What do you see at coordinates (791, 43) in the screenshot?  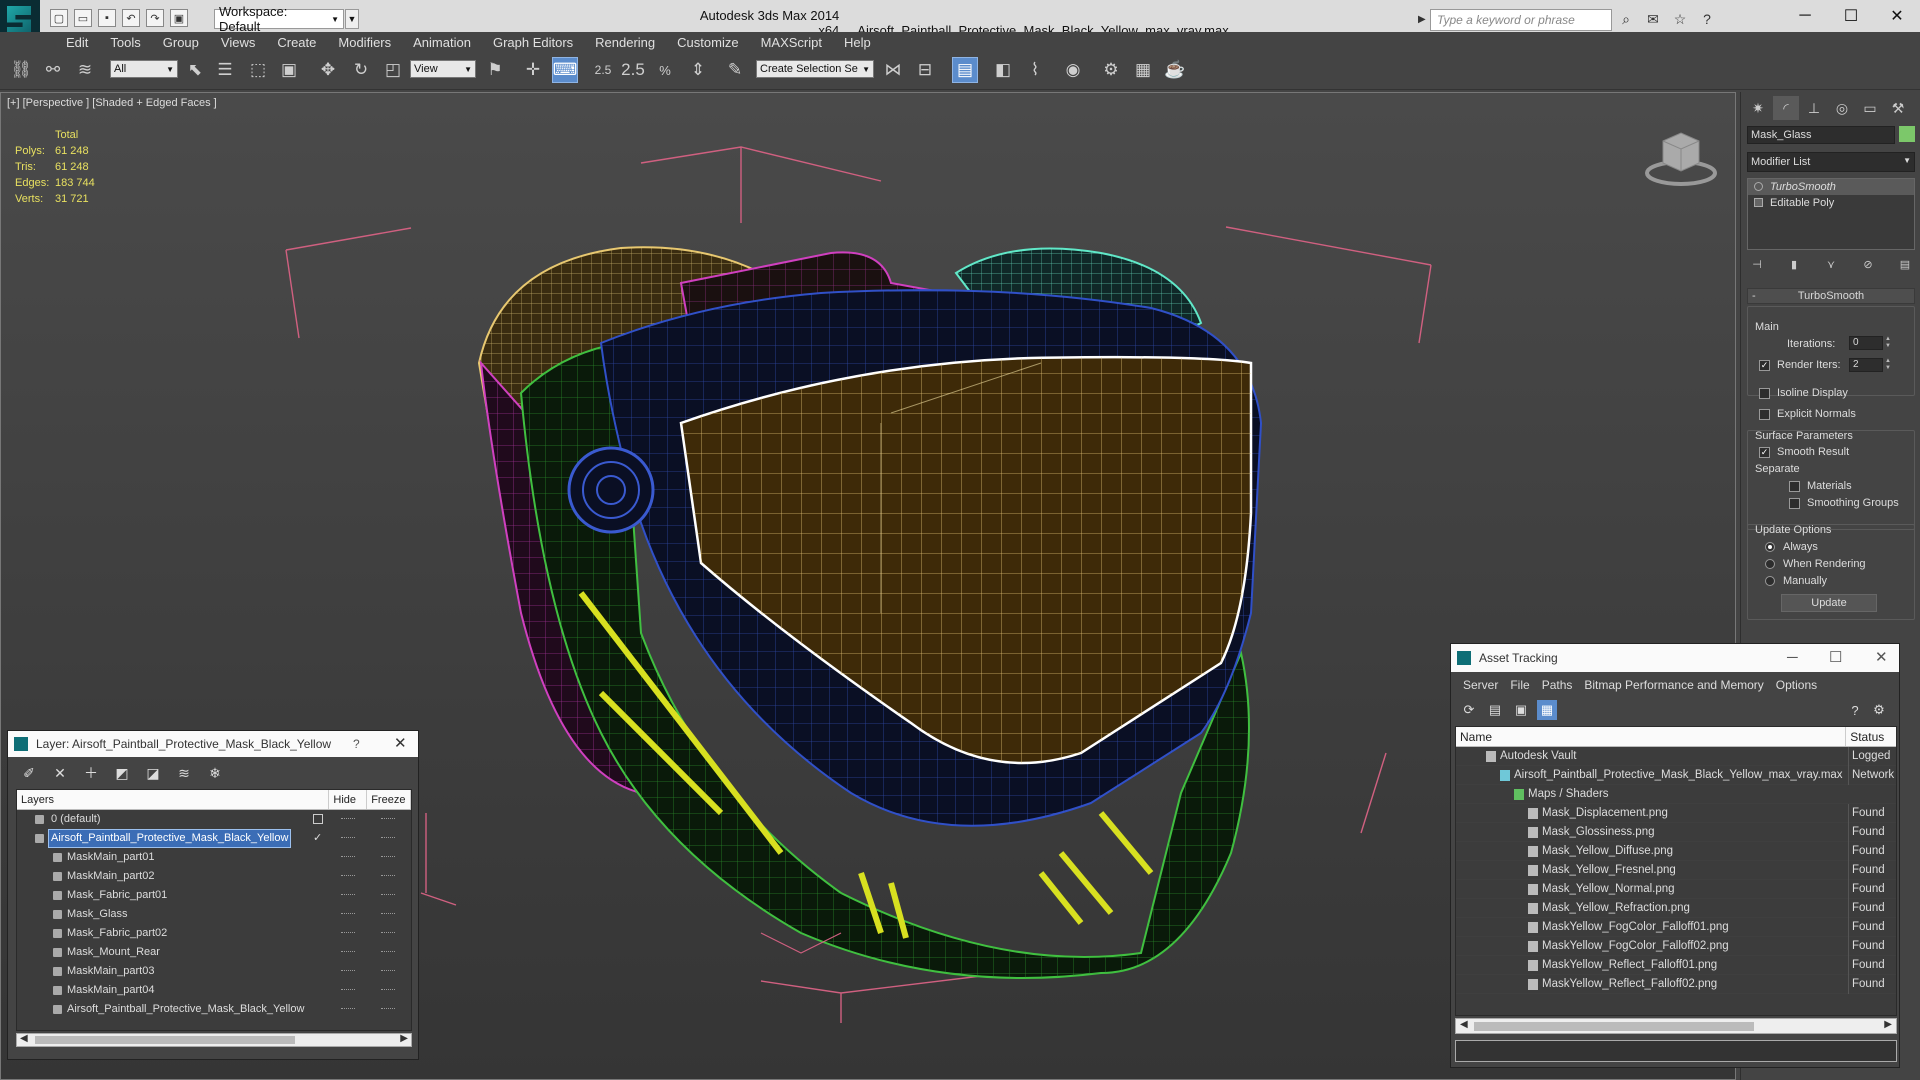 I see `menu-maxscript: MAXScript` at bounding box center [791, 43].